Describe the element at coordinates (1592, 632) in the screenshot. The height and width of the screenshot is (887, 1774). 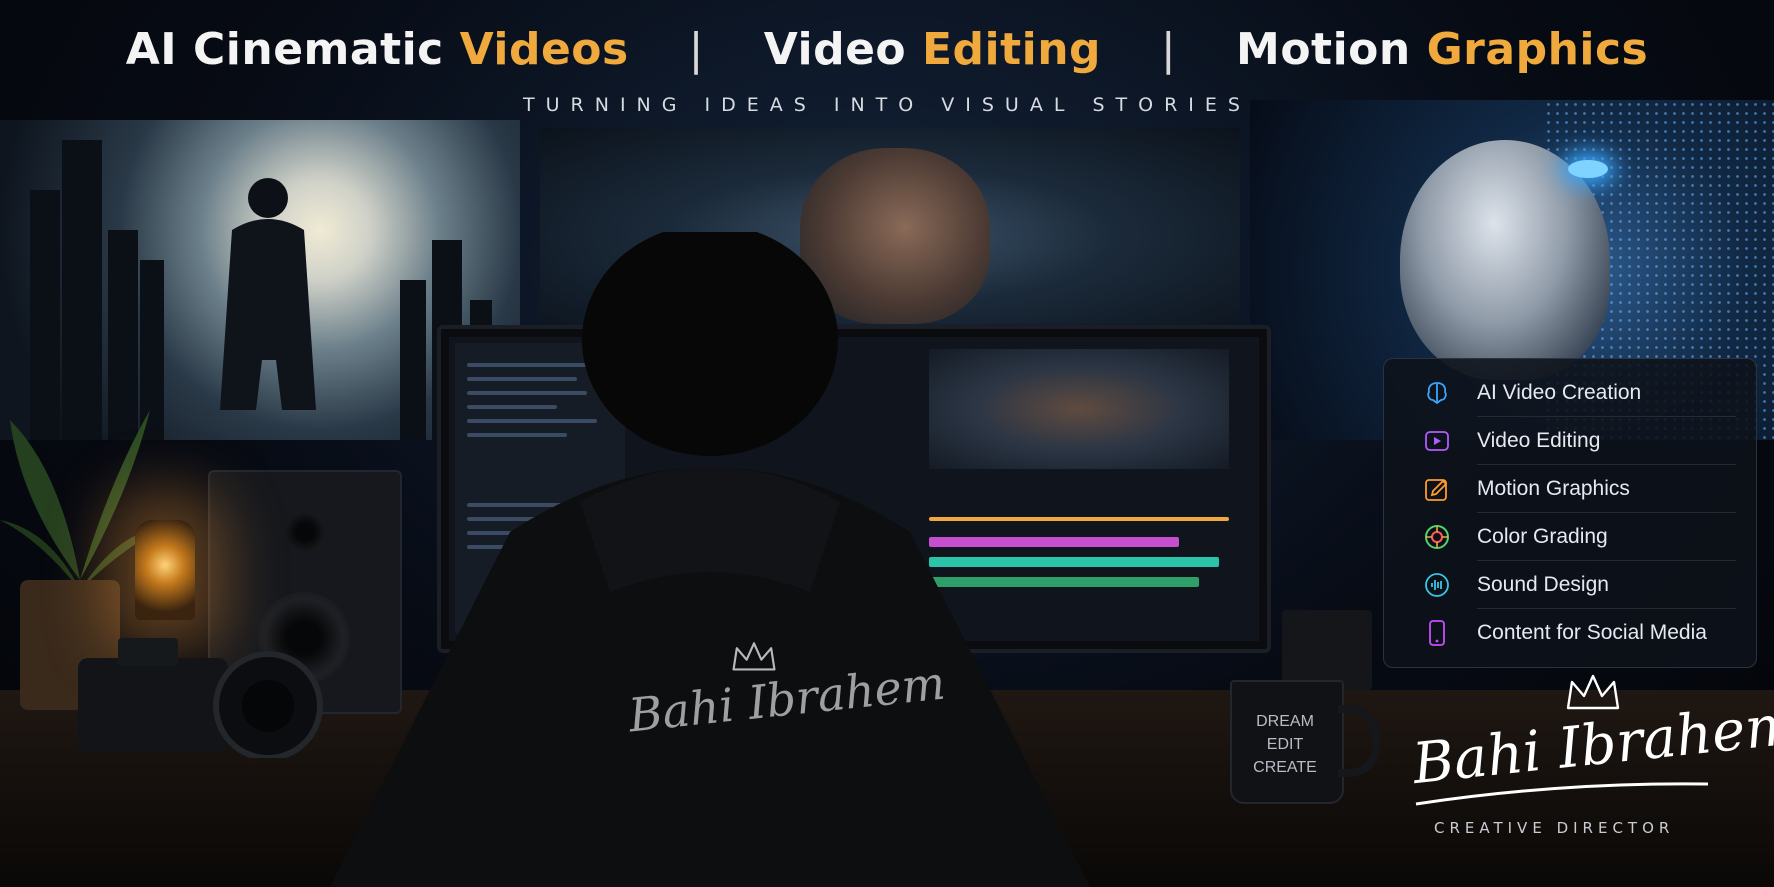
I see `service-label: Content for Social Media` at that location.